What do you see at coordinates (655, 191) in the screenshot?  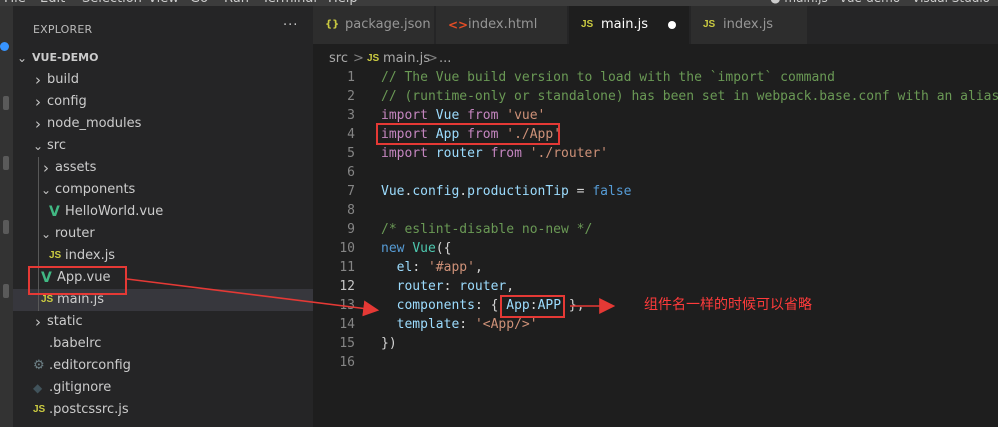 I see `code-line: 7 Vue.config.productionTip = false` at bounding box center [655, 191].